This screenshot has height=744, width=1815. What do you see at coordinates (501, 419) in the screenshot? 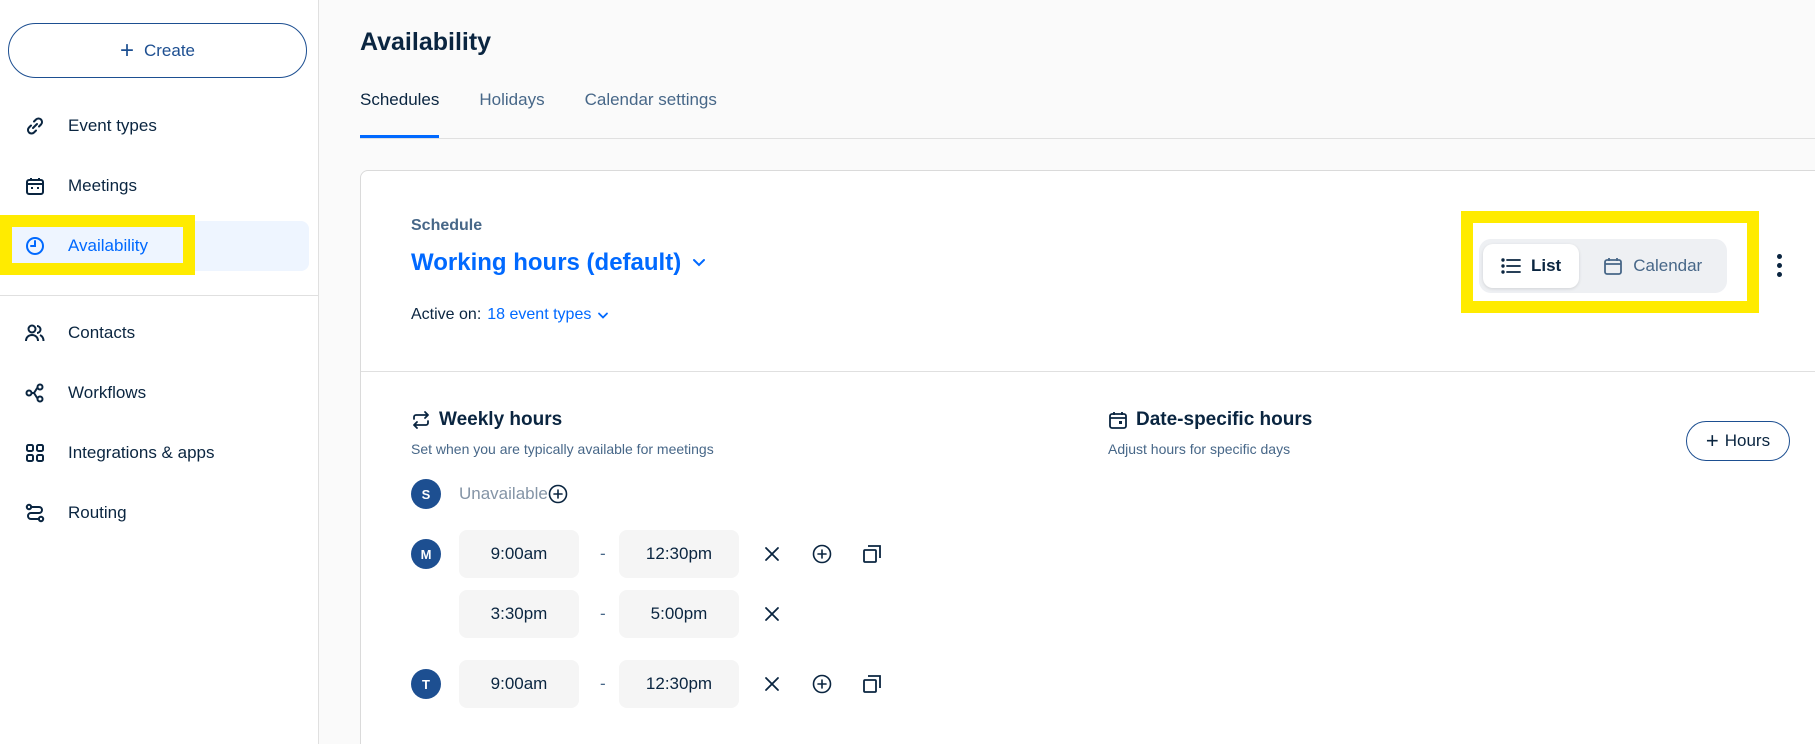
I see `weekly-hours-label: Weekly hours` at bounding box center [501, 419].